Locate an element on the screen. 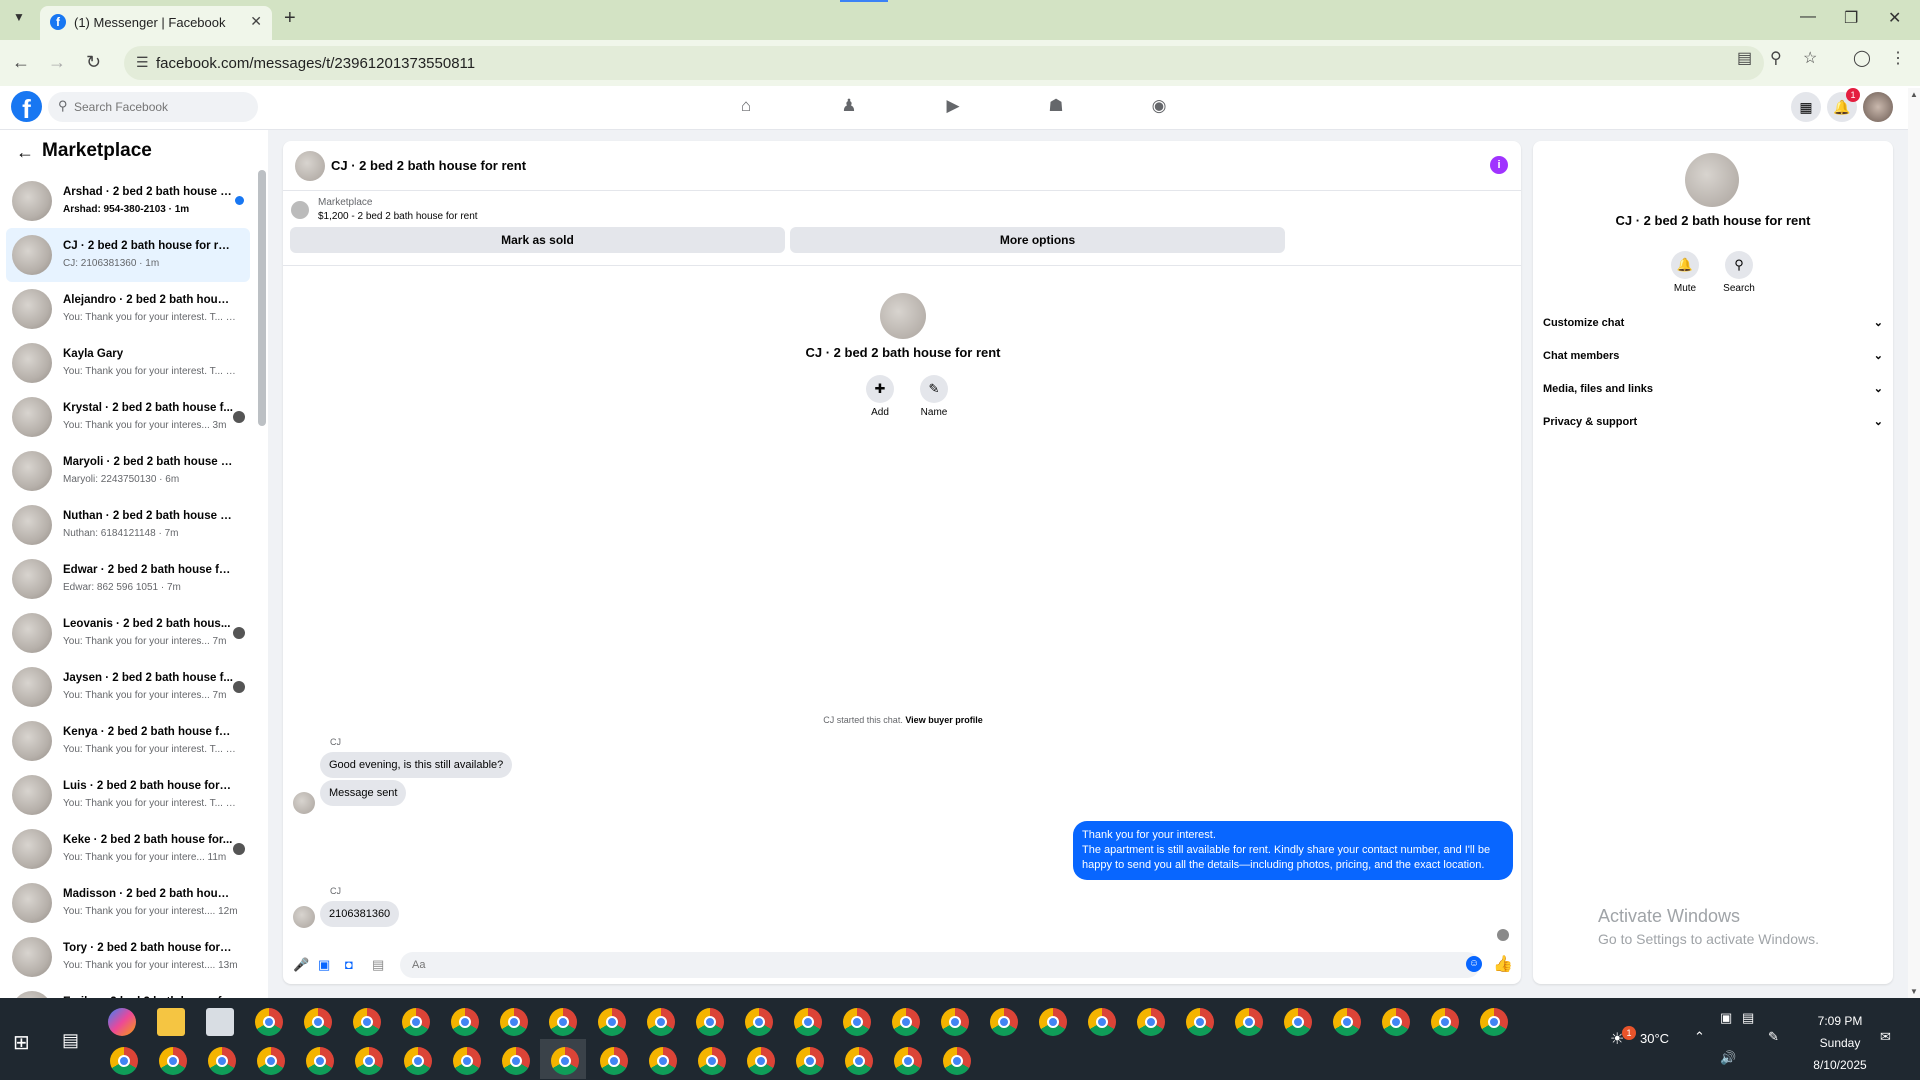 The height and width of the screenshot is (1080, 1920). emoji-icon: ☺ is located at coordinates (1474, 964).